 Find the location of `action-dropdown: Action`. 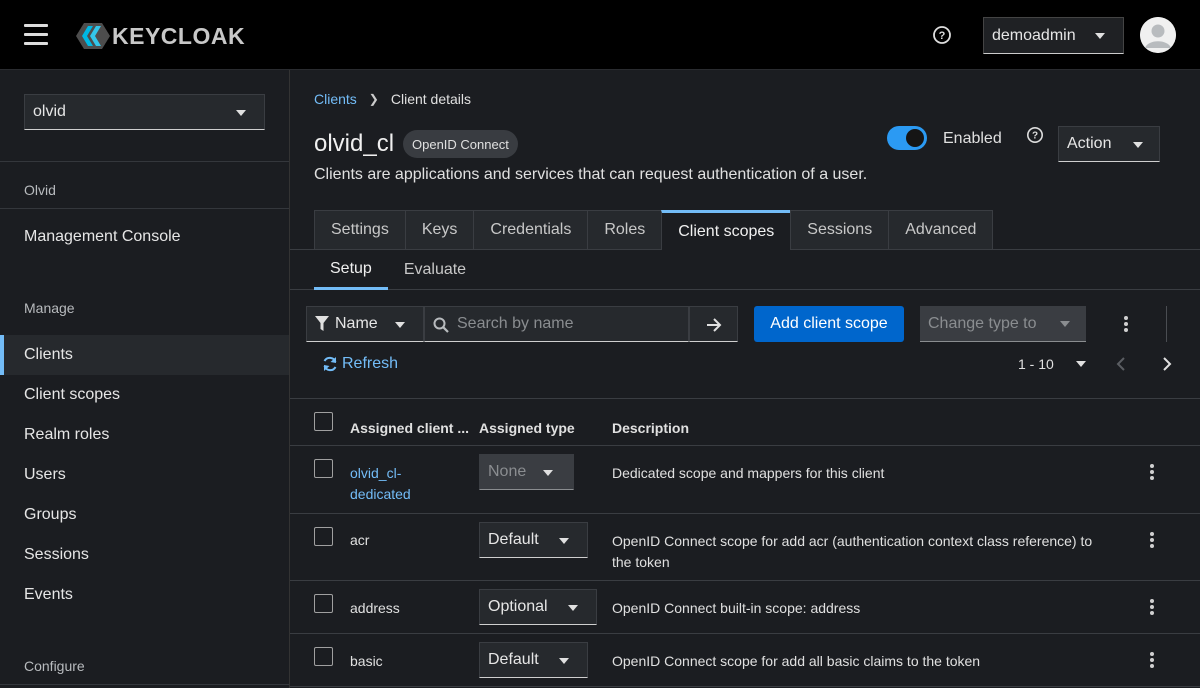

action-dropdown: Action is located at coordinates (1109, 144).